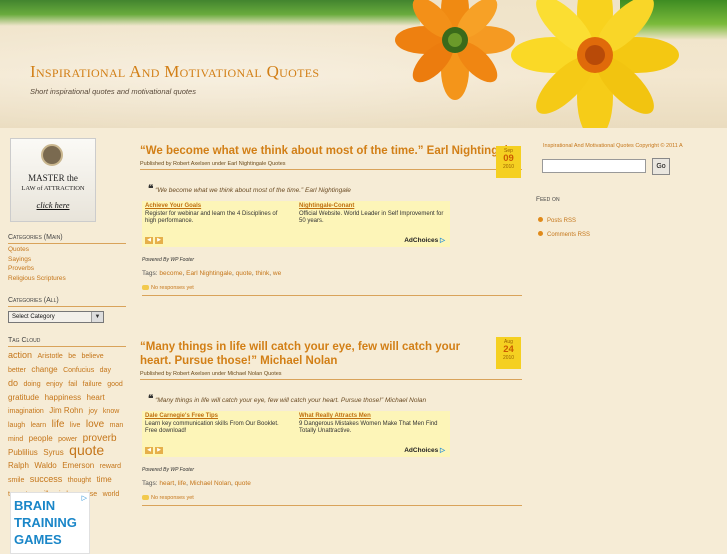 The height and width of the screenshot is (554, 727). What do you see at coordinates (63, 397) in the screenshot?
I see `tag-link: happiness` at bounding box center [63, 397].